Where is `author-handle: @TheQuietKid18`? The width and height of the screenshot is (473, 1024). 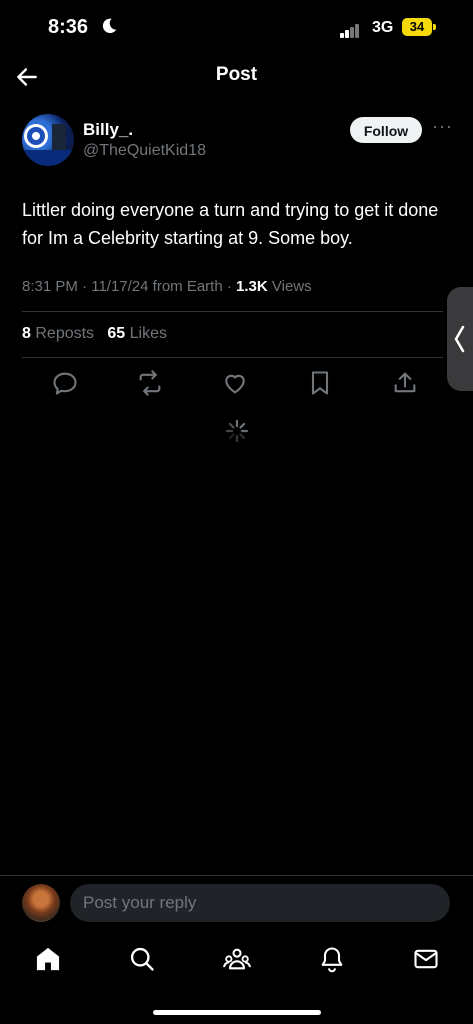
author-handle: @TheQuietKid18 is located at coordinates (144, 151).